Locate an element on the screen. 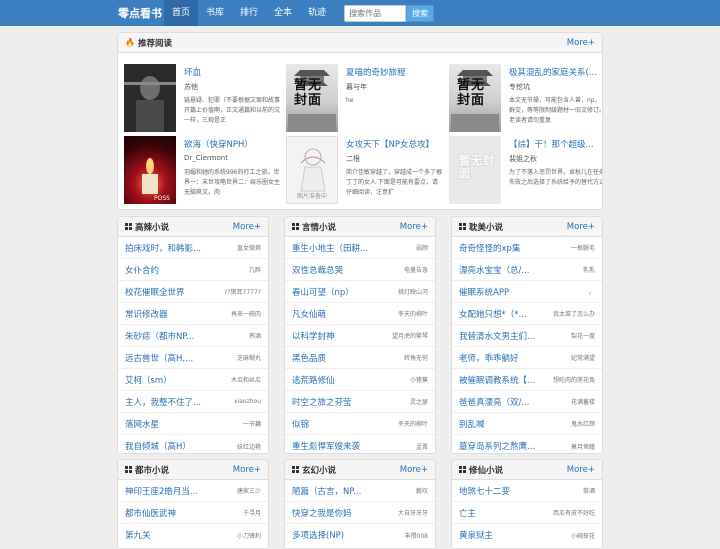 This screenshot has width=720, height=549. nav-home: 首页 is located at coordinates (181, 13).